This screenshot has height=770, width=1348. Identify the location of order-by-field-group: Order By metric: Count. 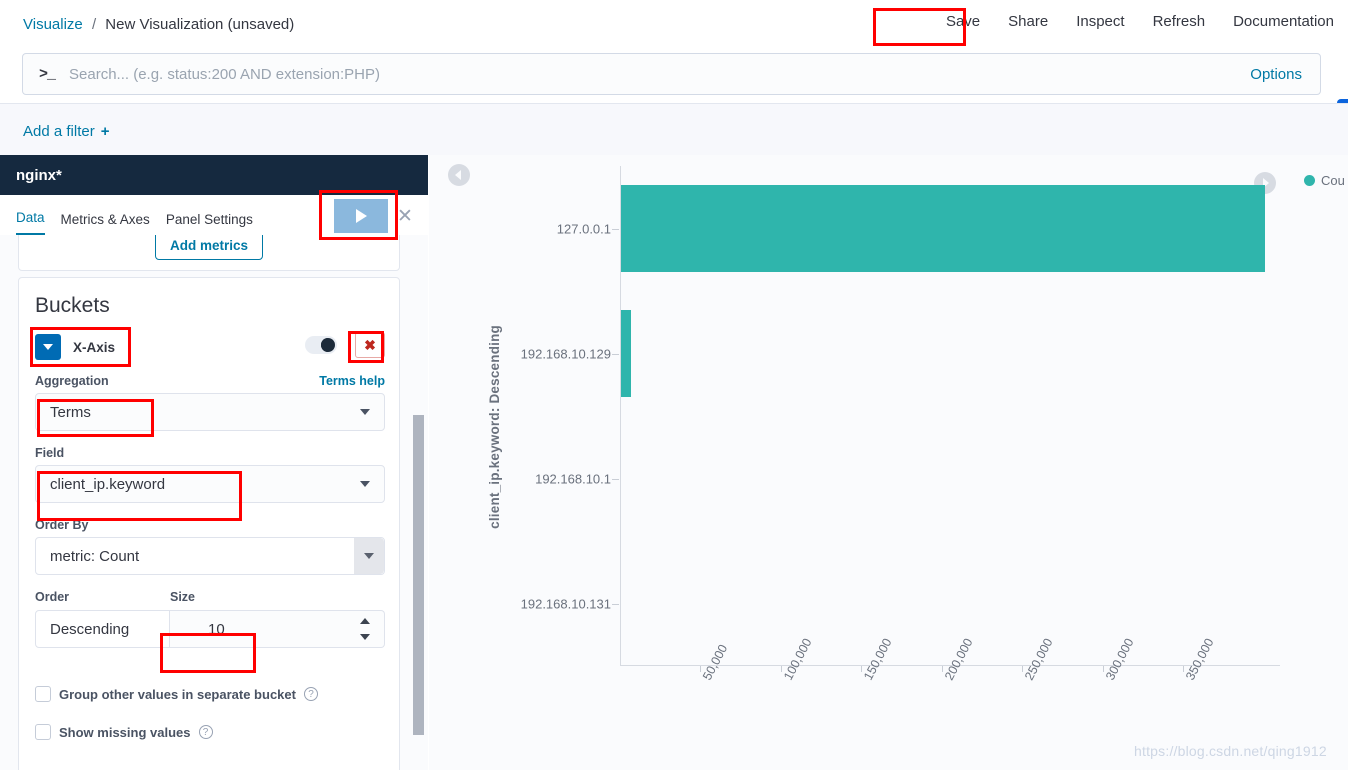
(210, 546).